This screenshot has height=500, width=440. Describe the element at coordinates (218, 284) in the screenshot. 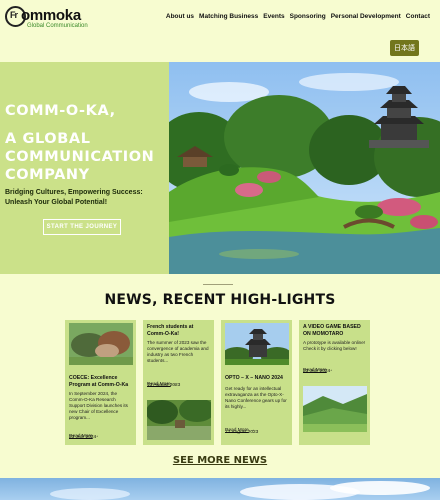

I see `section-divider` at that location.